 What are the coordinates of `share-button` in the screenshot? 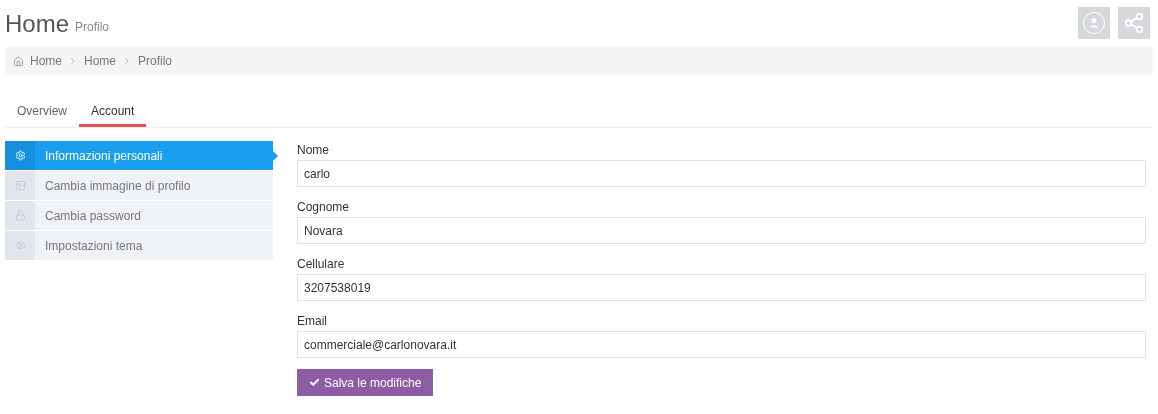 It's located at (1134, 23).